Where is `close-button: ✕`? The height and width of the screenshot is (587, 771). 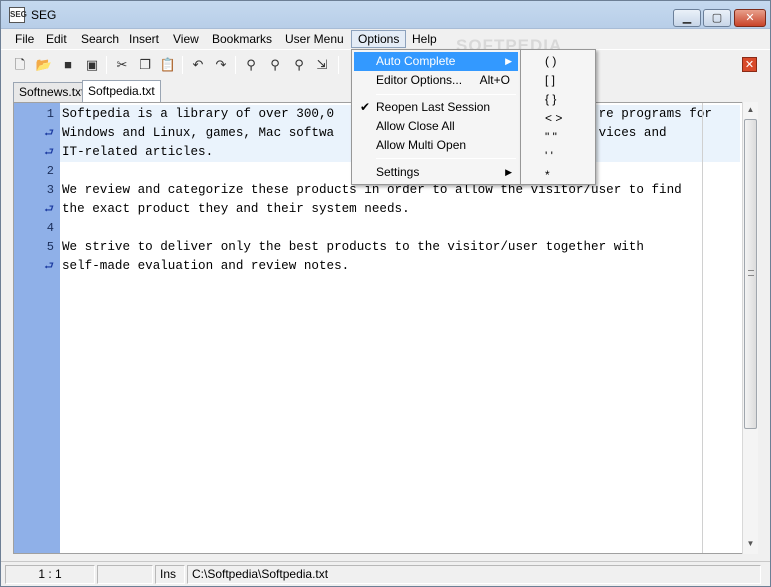
close-button: ✕ is located at coordinates (750, 18).